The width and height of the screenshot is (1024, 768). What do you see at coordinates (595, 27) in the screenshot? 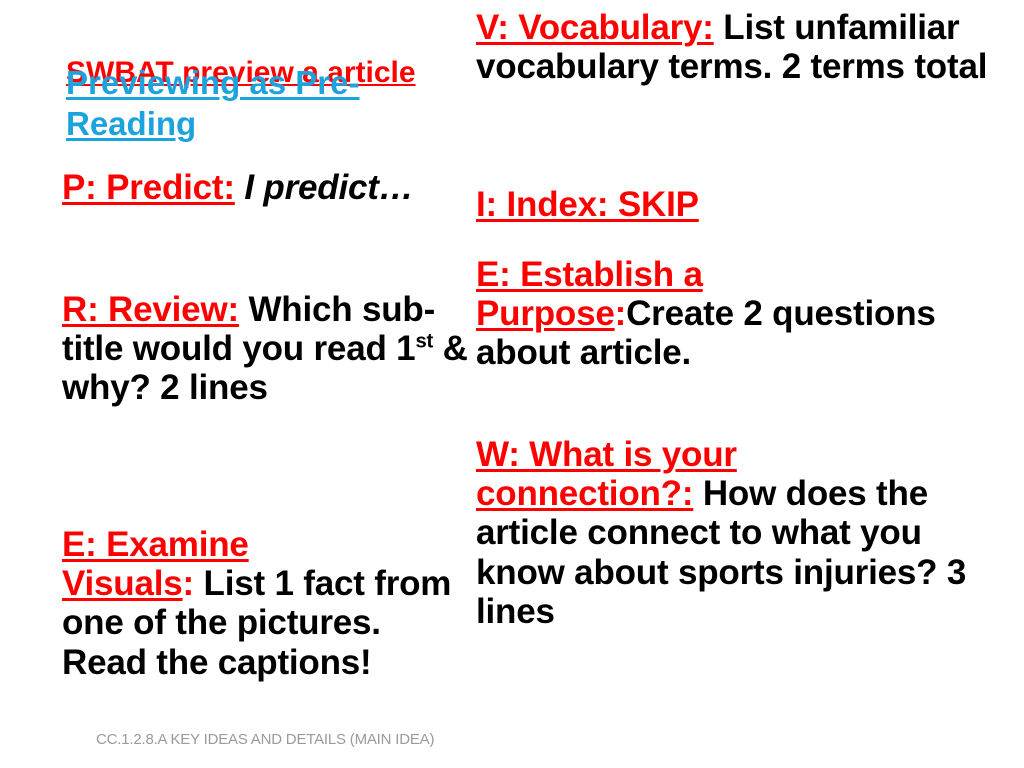
I see `label-vocabulary: V: Vocabulary:` at bounding box center [595, 27].